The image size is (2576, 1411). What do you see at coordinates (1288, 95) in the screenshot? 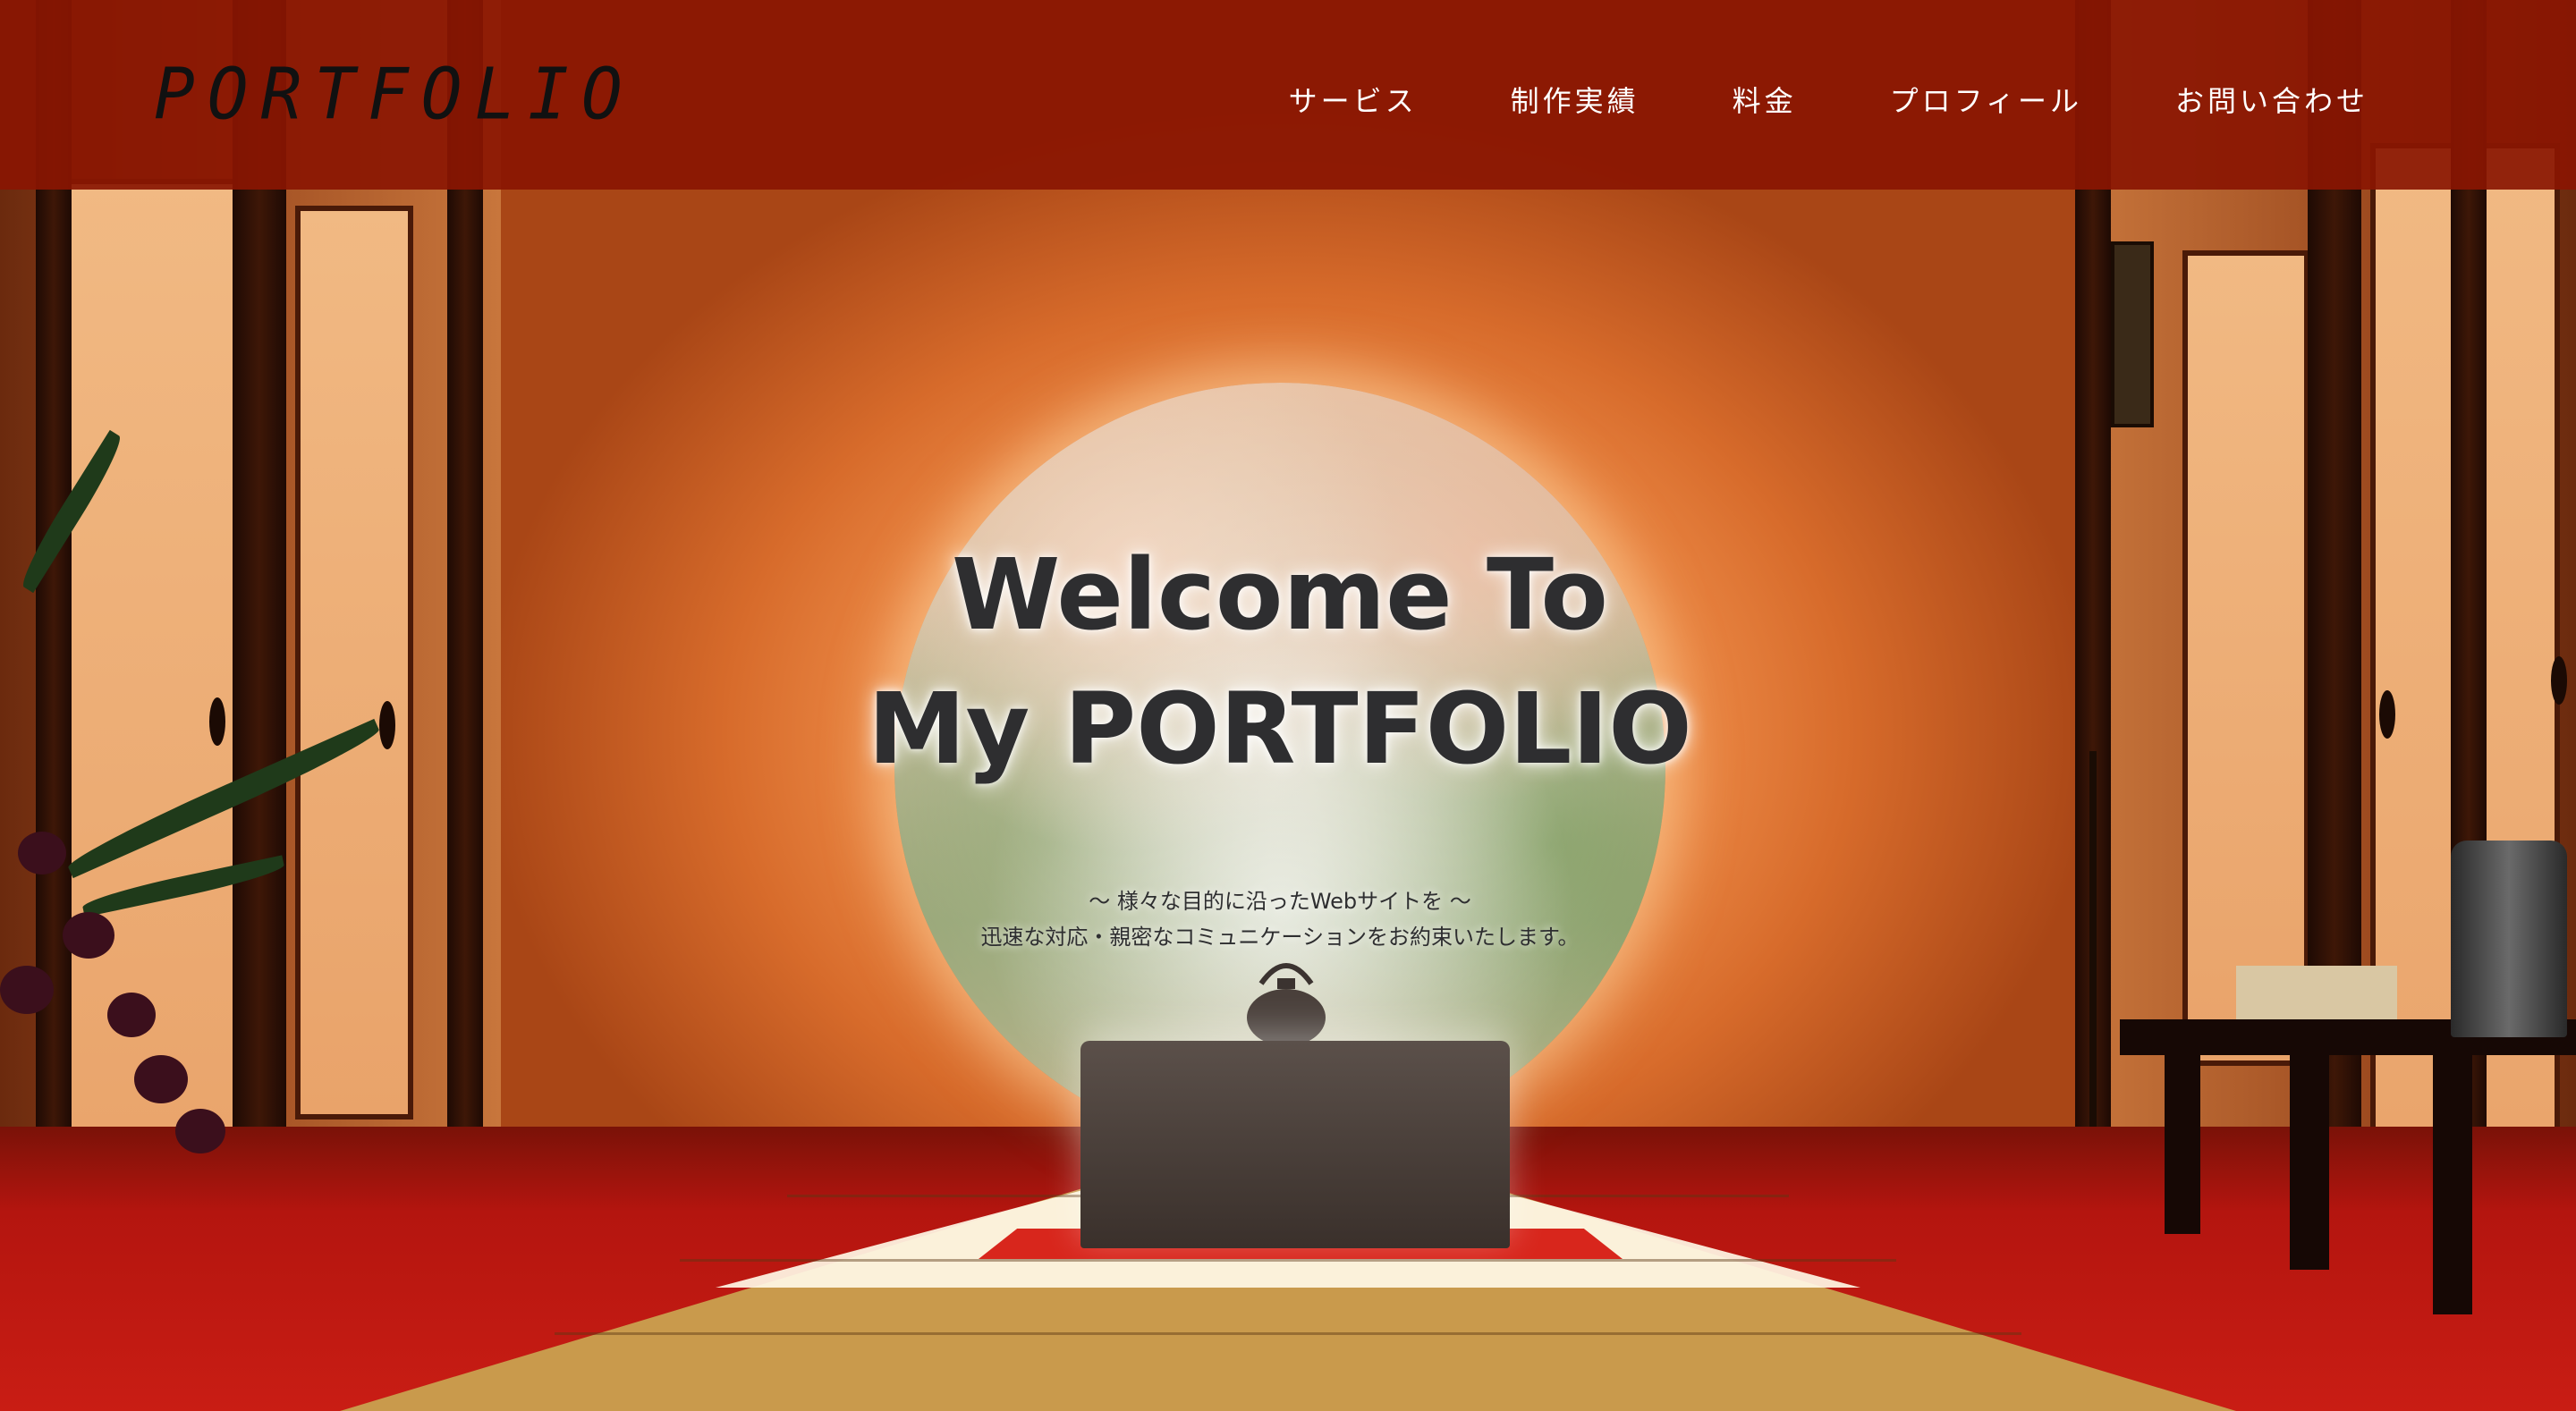
I see `site-header: PORTFOLIO サービス 制作実績 料金 プロフィール お問い合わせ` at bounding box center [1288, 95].